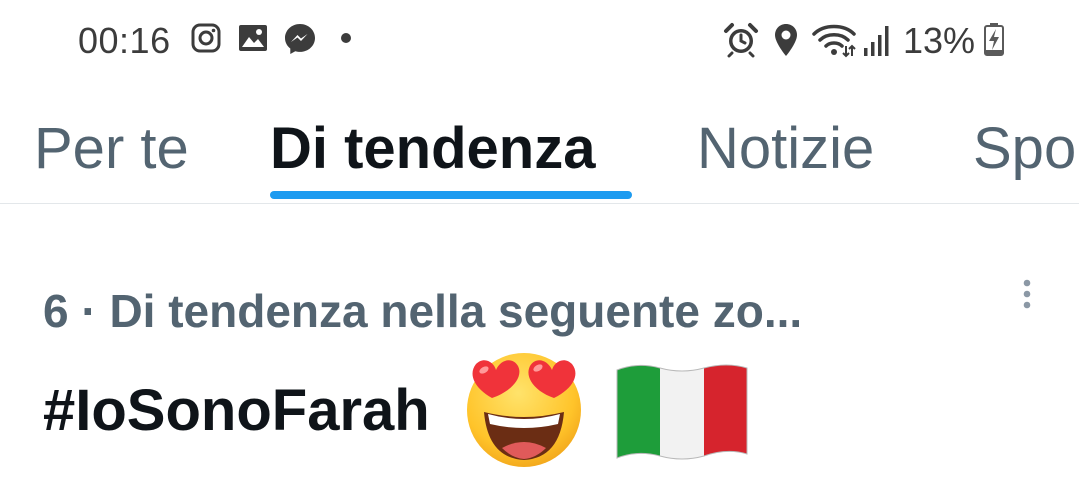 This screenshot has height=504, width=1079. What do you see at coordinates (786, 40) in the screenshot?
I see `location-icon` at bounding box center [786, 40].